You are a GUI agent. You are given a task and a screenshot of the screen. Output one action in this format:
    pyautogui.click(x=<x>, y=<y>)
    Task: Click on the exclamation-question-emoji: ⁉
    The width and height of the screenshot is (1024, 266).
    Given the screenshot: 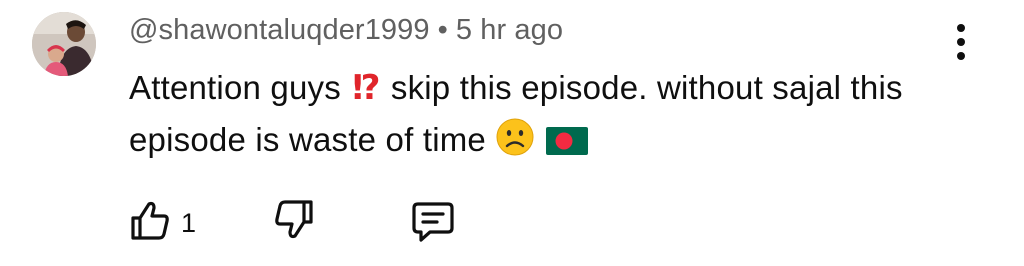 What is the action you would take?
    pyautogui.click(x=366, y=88)
    